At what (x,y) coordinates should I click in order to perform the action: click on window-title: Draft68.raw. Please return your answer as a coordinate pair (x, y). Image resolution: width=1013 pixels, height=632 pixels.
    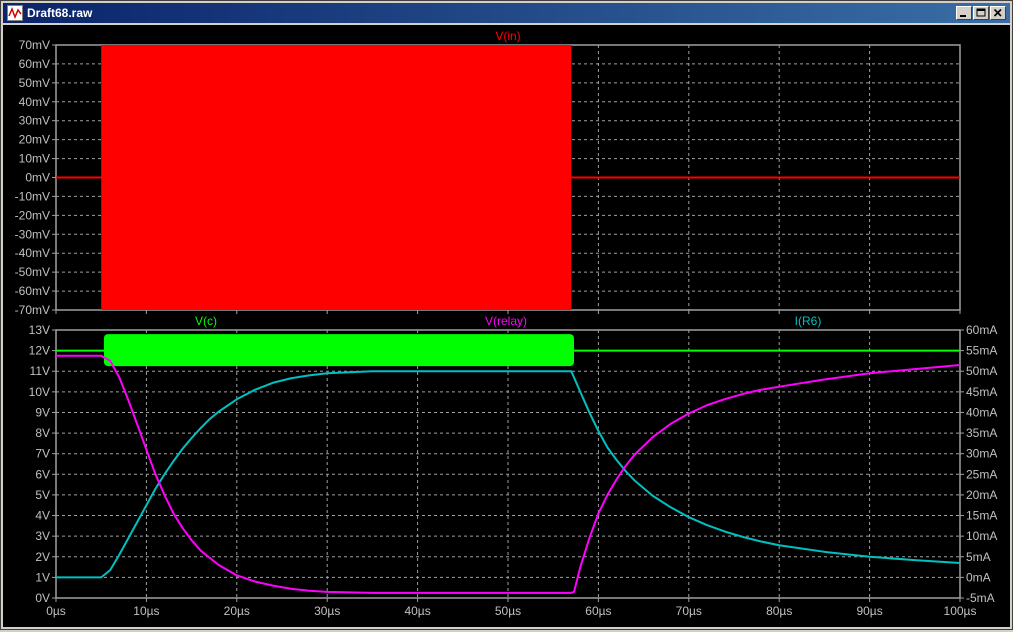
    Looking at the image, I should click on (60, 13).